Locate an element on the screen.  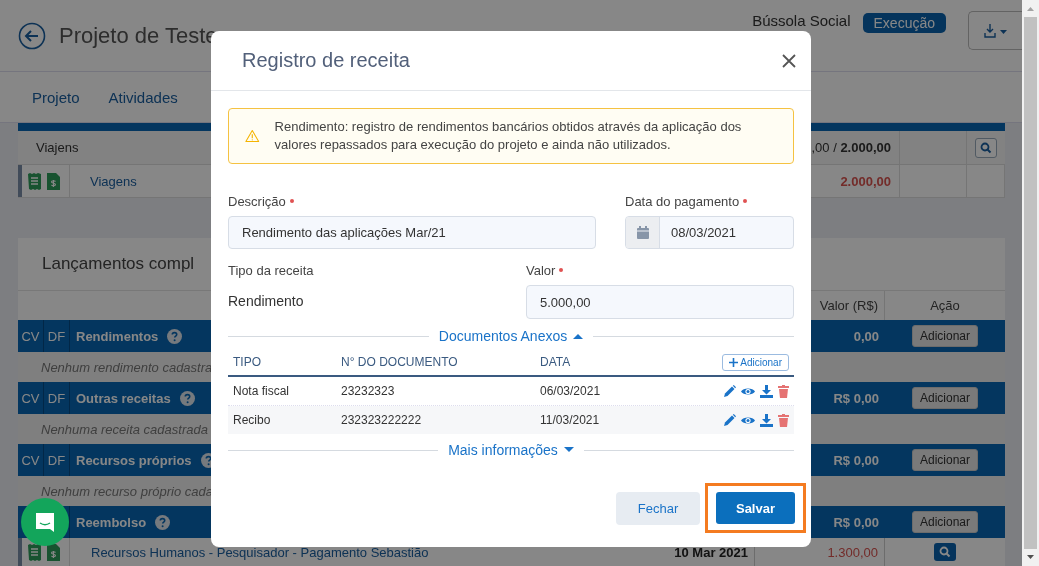
section-title: Lançamentos compl is located at coordinates (118, 264).